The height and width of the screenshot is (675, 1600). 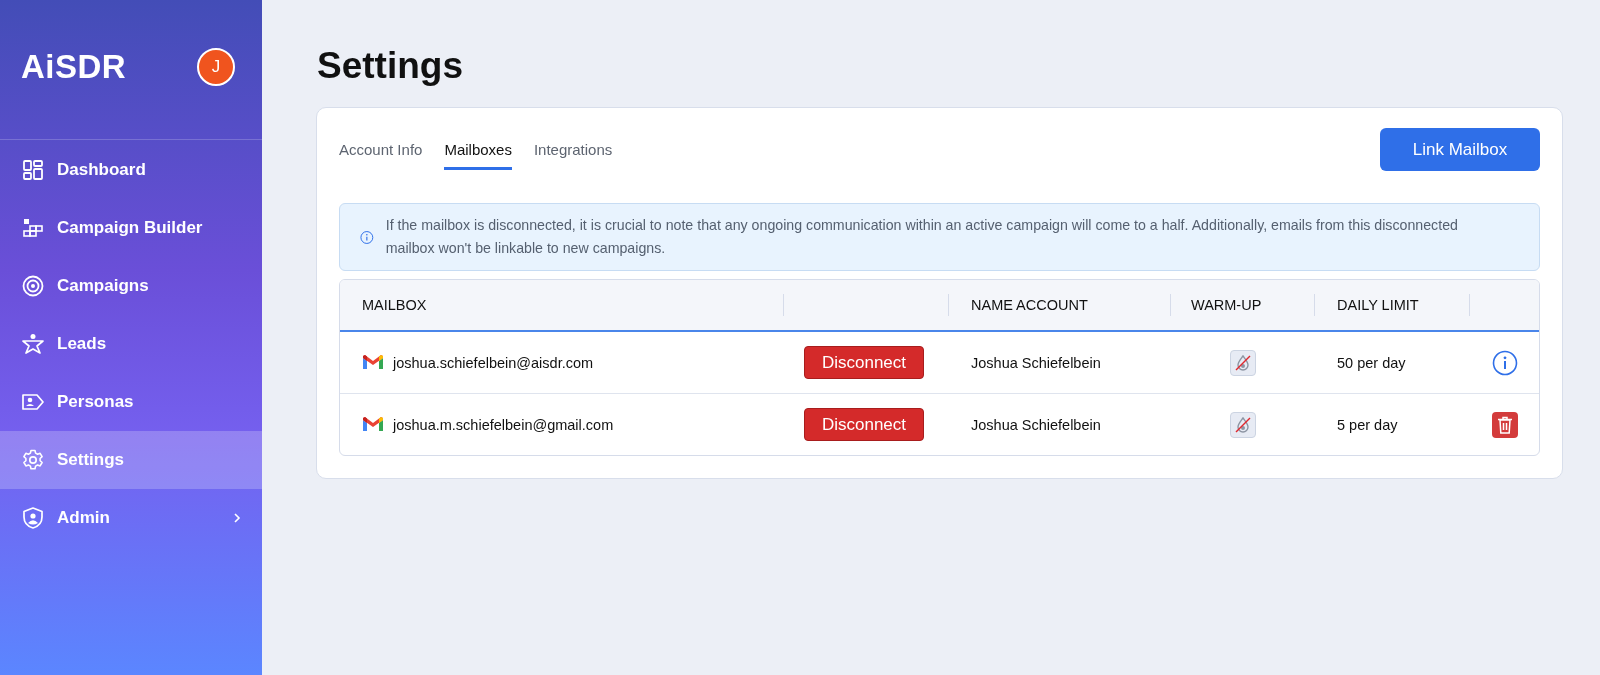 I want to click on mailbox-email: joshua.m.schiefelbein@gmail.com, so click(x=503, y=424).